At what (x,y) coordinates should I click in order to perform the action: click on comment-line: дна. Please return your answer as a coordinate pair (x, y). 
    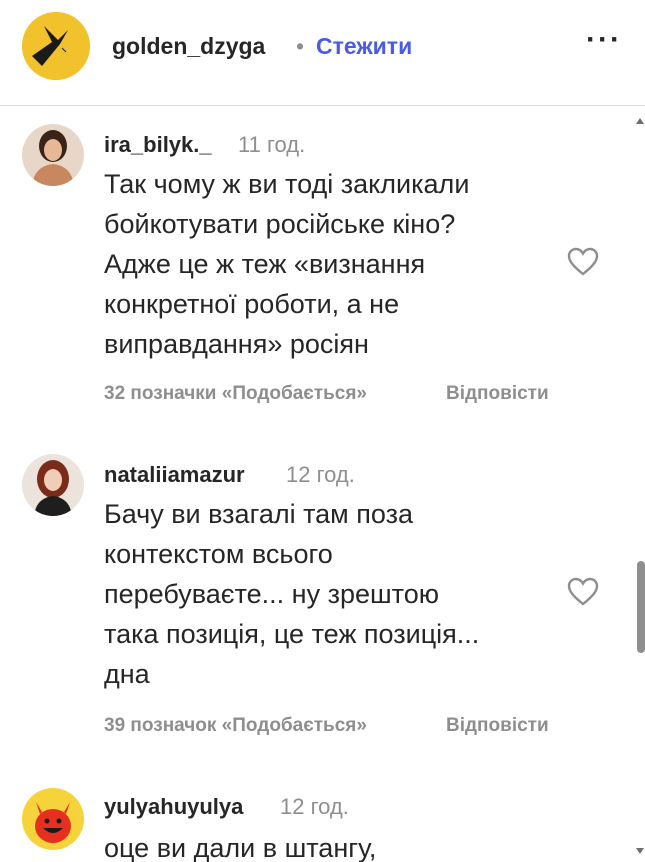
    Looking at the image, I should click on (127, 674).